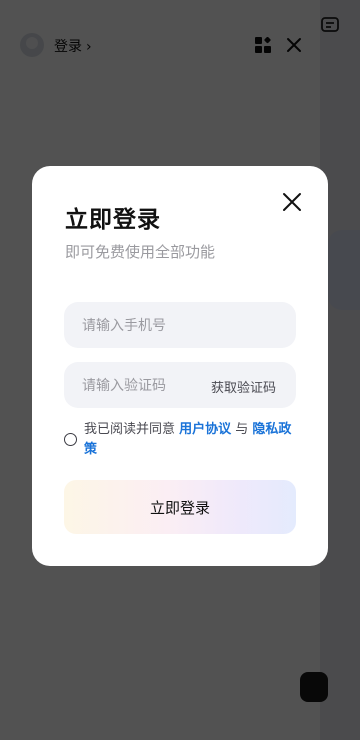 The height and width of the screenshot is (740, 360). I want to click on phone-field, so click(180, 326).